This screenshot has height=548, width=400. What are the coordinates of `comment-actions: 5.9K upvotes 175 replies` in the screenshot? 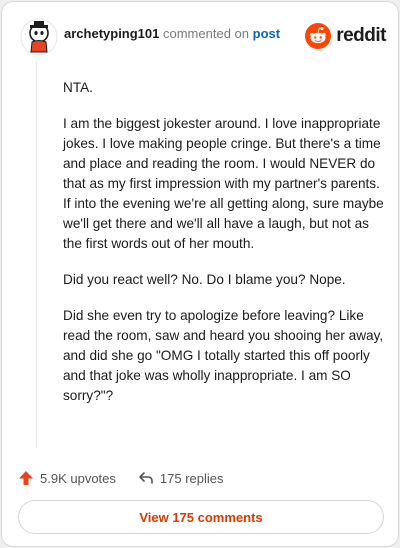 It's located at (132, 478).